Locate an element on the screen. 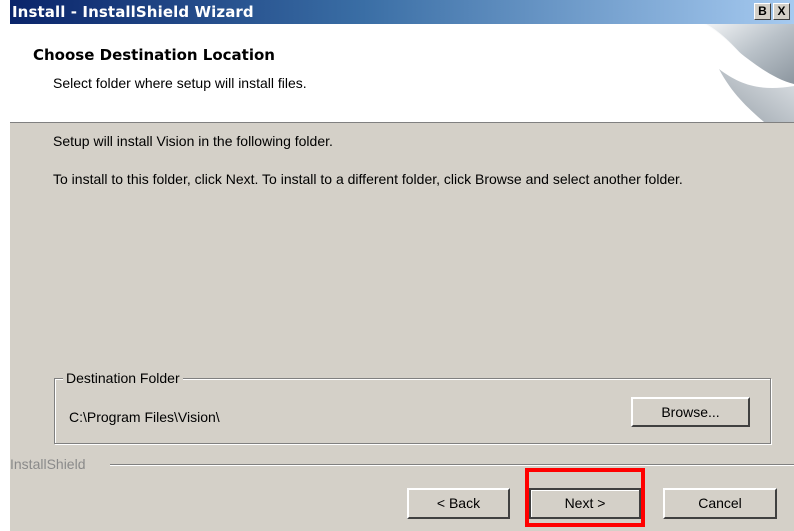 The image size is (794, 531). back-button: < Back is located at coordinates (458, 503).